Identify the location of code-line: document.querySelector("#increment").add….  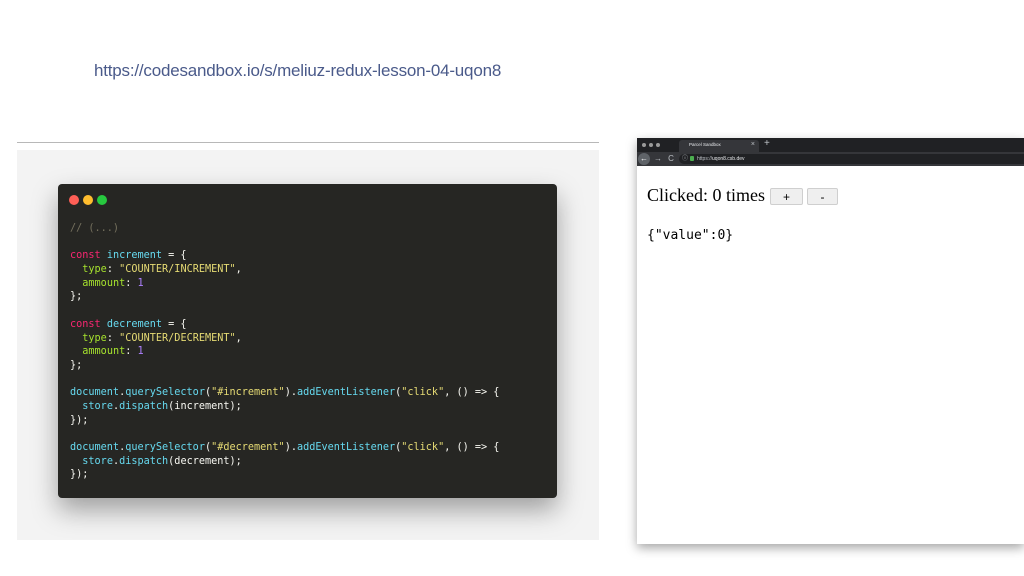
(284, 393).